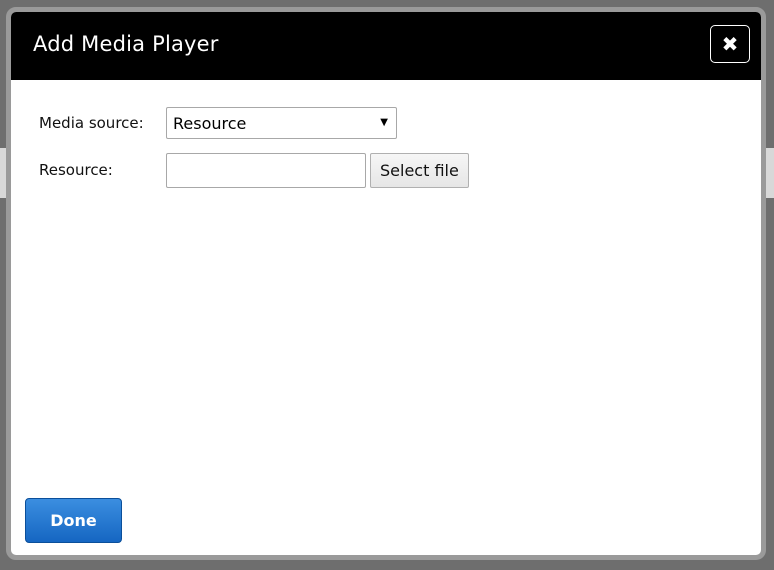  I want to click on dialog-header: Add Media Player ✖, so click(386, 46).